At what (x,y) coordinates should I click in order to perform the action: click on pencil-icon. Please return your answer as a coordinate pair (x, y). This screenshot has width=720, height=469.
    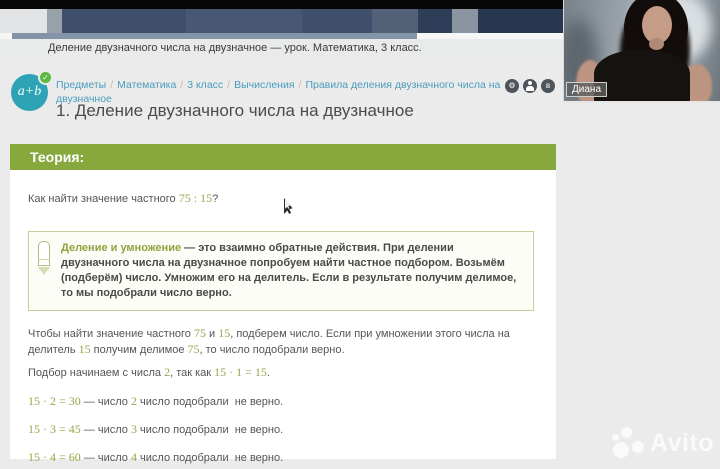
    Looking at the image, I should click on (44, 259).